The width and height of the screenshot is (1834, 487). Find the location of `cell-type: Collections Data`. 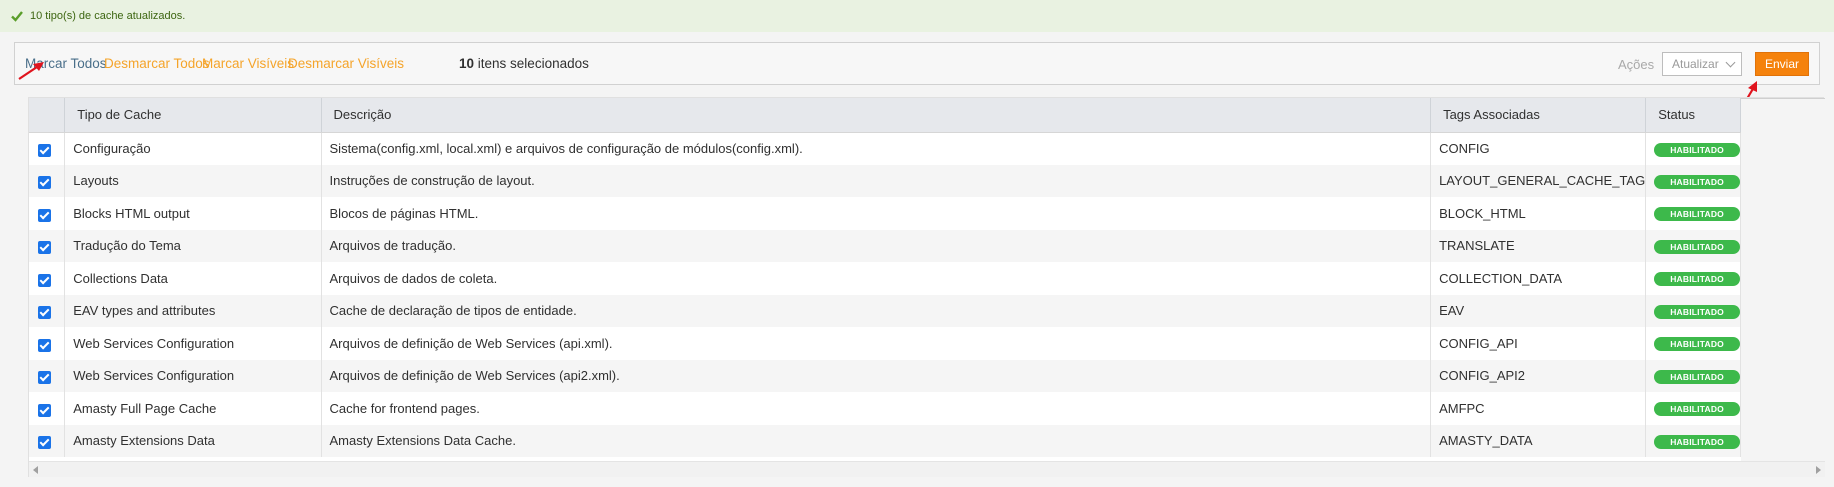

cell-type: Collections Data is located at coordinates (193, 278).